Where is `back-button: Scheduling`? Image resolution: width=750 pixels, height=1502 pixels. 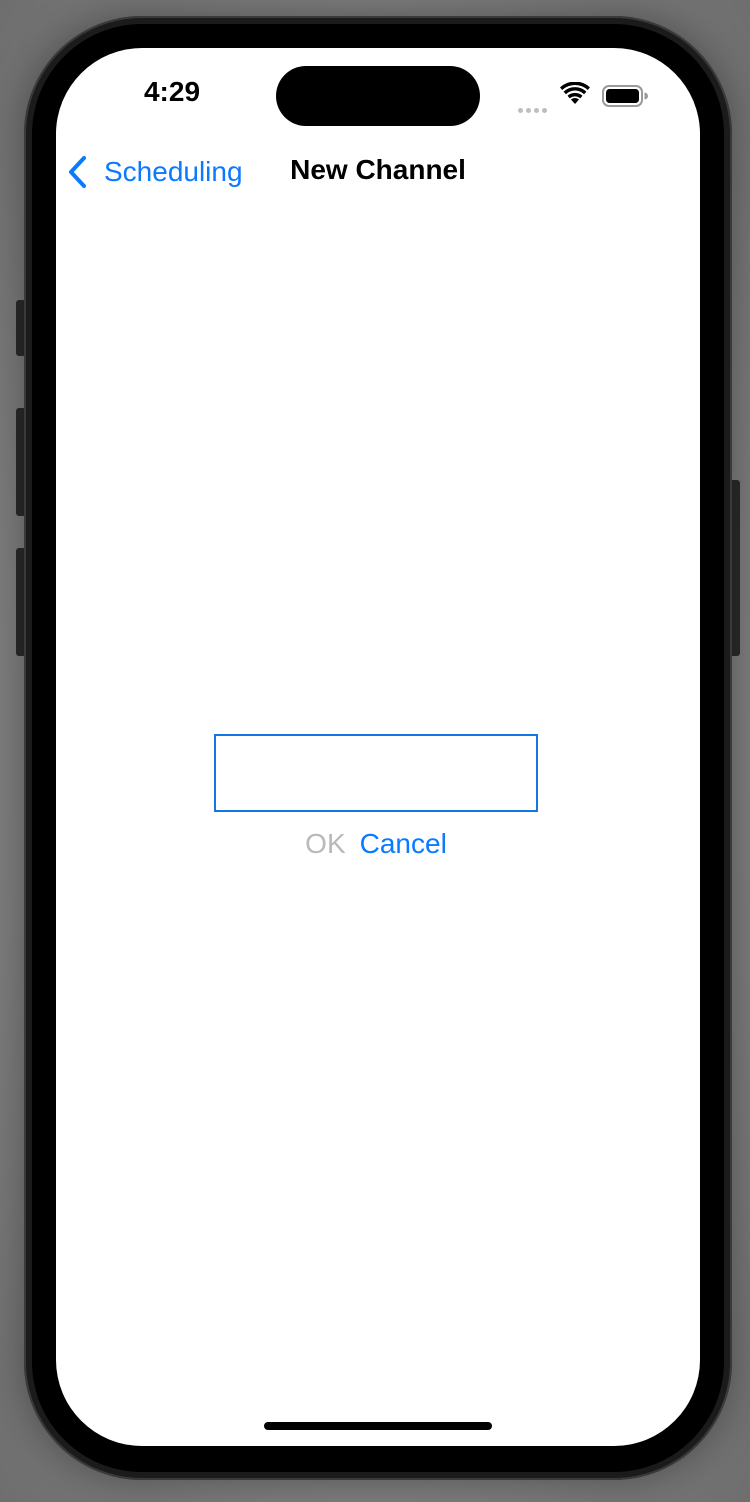
back-button: Scheduling is located at coordinates (154, 172).